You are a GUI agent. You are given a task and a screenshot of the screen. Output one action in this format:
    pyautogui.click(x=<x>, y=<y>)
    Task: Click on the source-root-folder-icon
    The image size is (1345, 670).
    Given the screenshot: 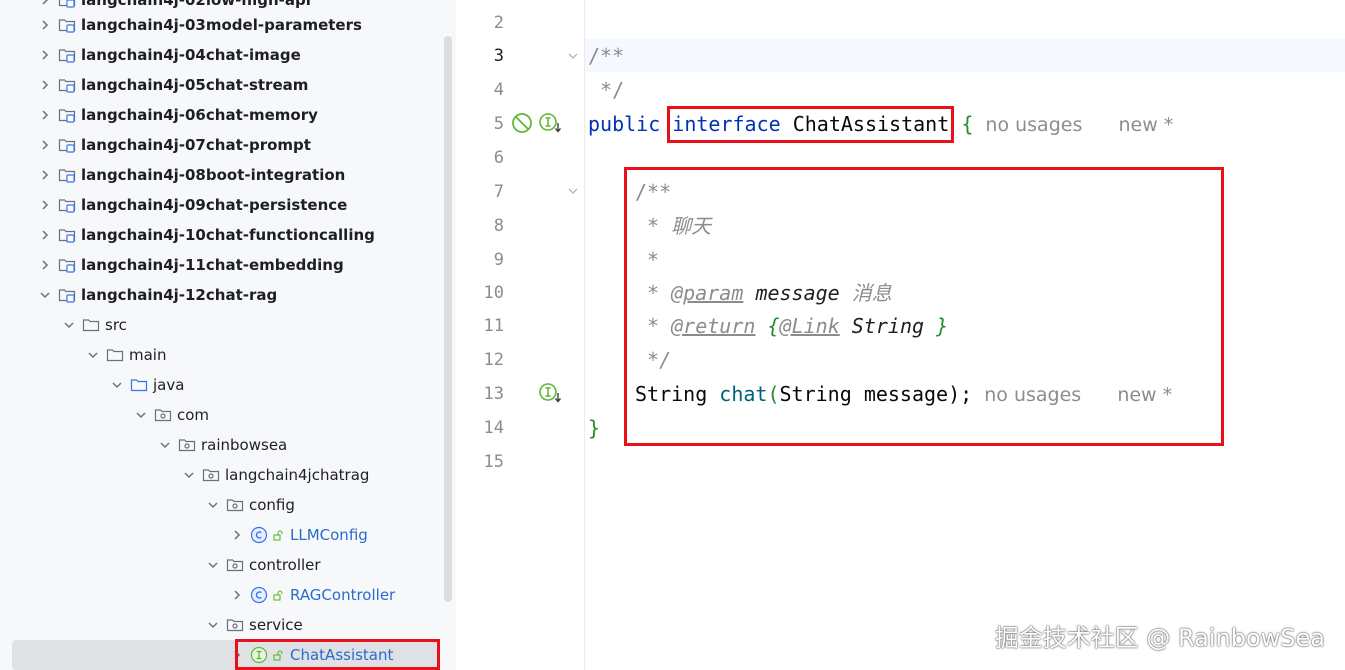 What is the action you would take?
    pyautogui.click(x=139, y=385)
    